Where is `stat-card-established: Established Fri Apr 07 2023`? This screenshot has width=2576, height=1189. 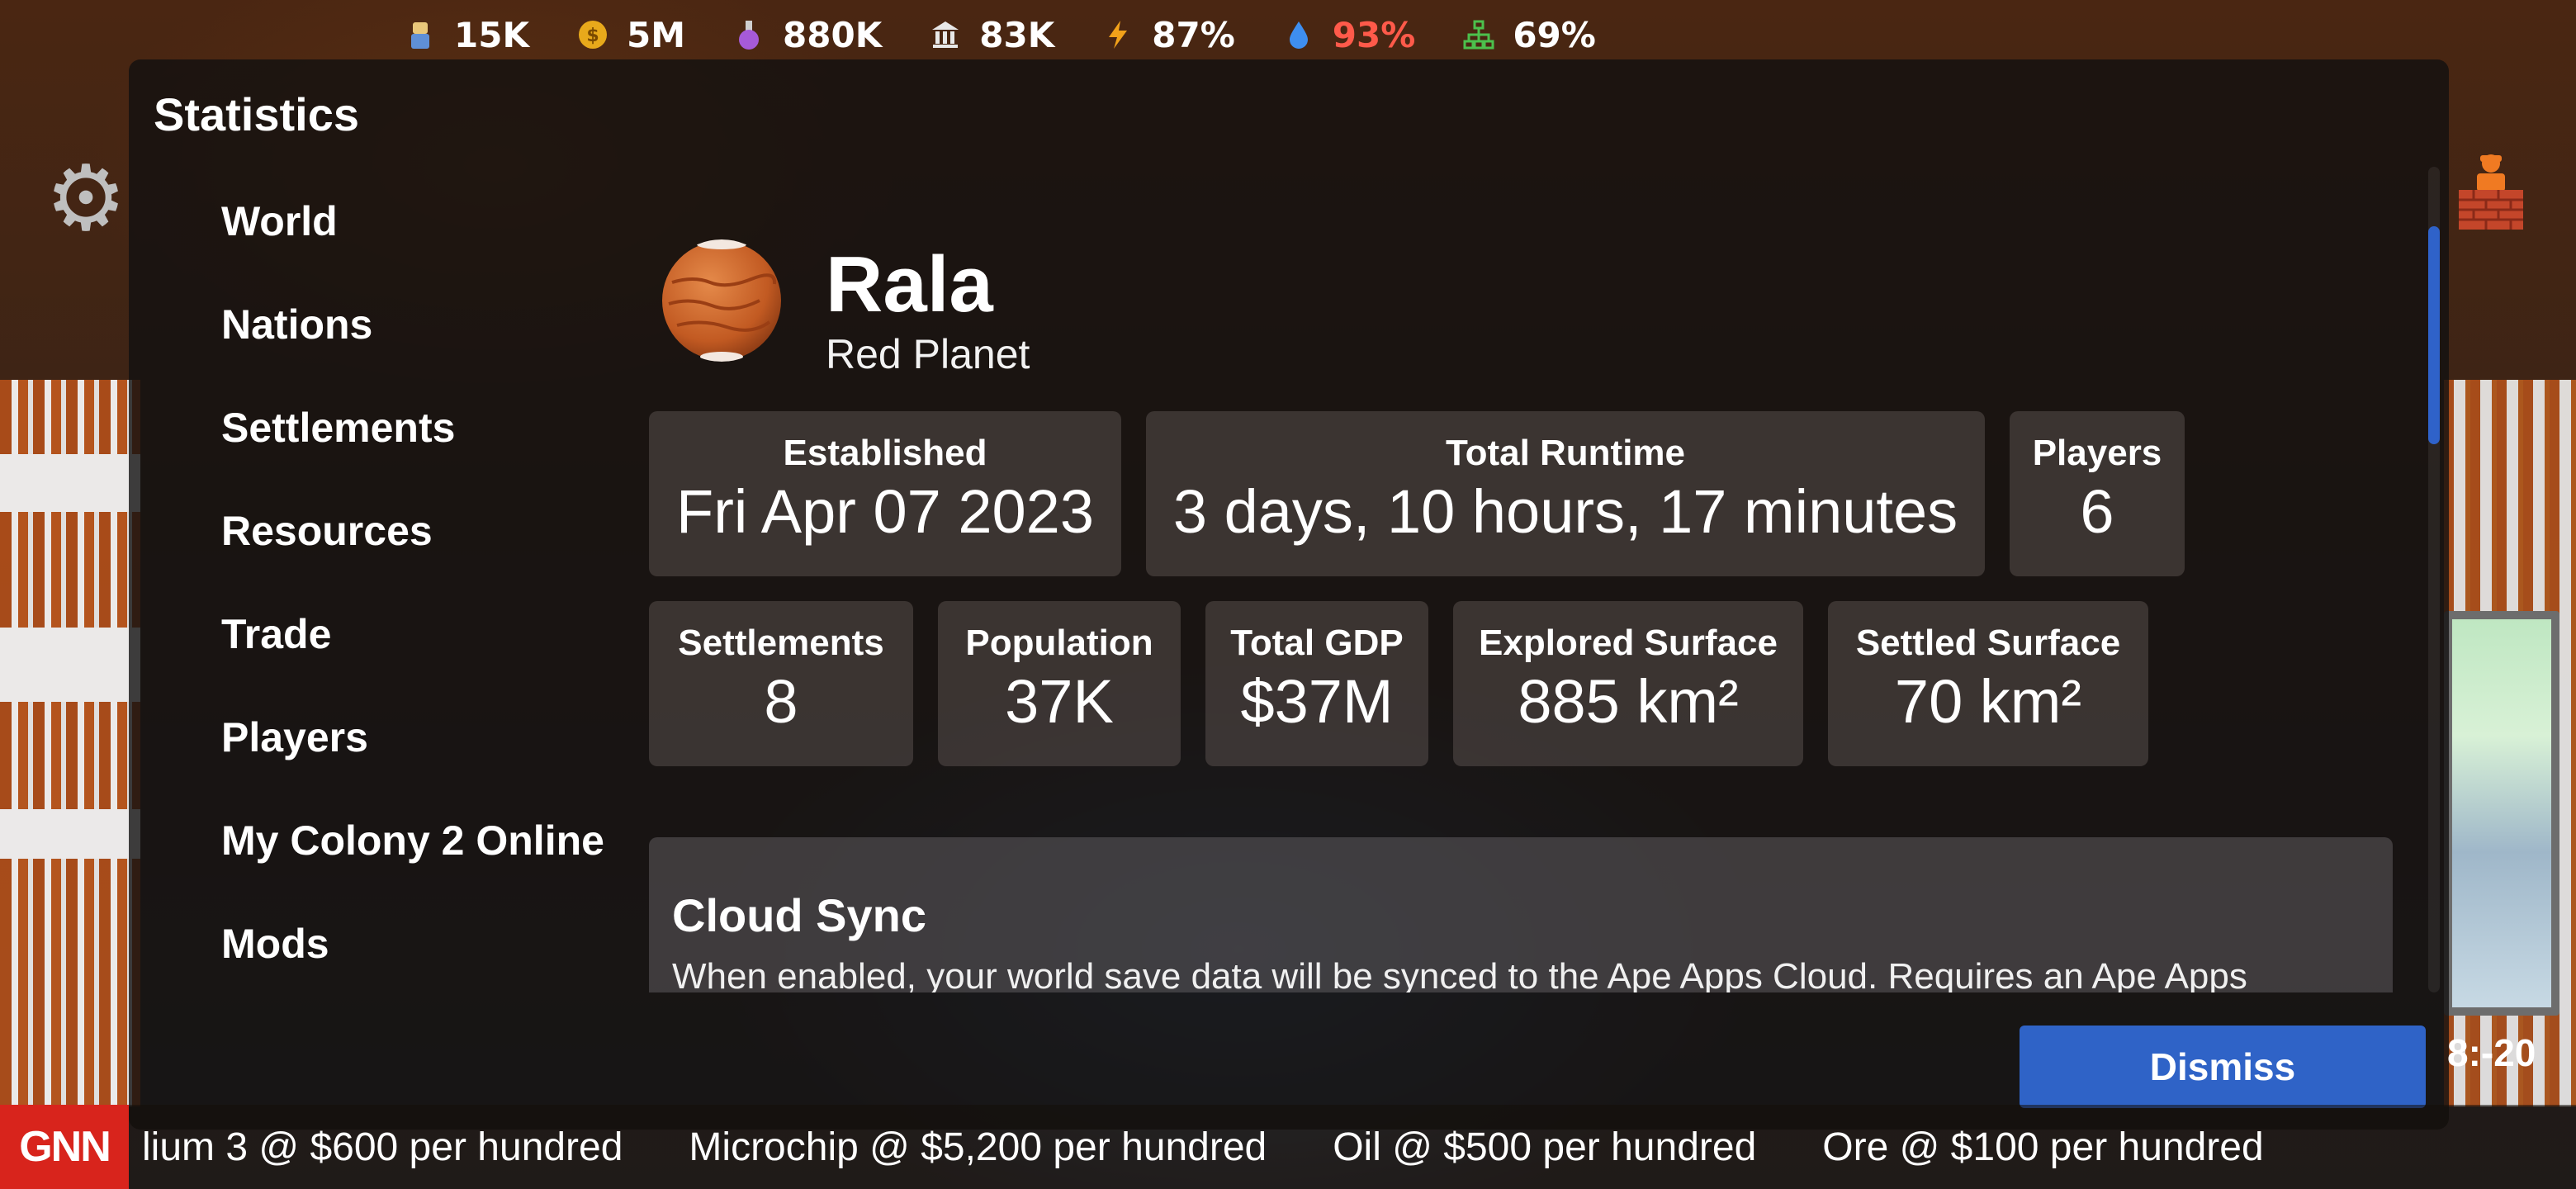 stat-card-established: Established Fri Apr 07 2023 is located at coordinates (885, 493).